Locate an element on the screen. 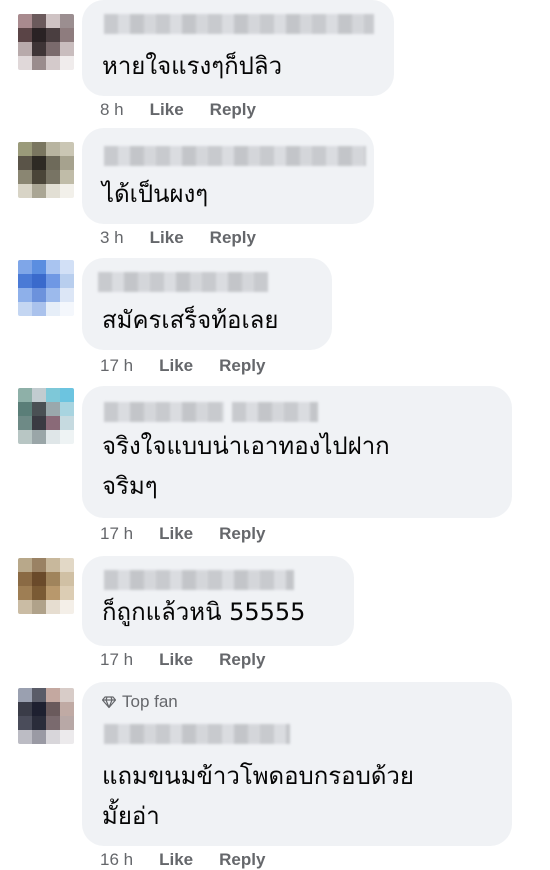  comment-actions: 16 h Like Reply is located at coordinates (182, 860).